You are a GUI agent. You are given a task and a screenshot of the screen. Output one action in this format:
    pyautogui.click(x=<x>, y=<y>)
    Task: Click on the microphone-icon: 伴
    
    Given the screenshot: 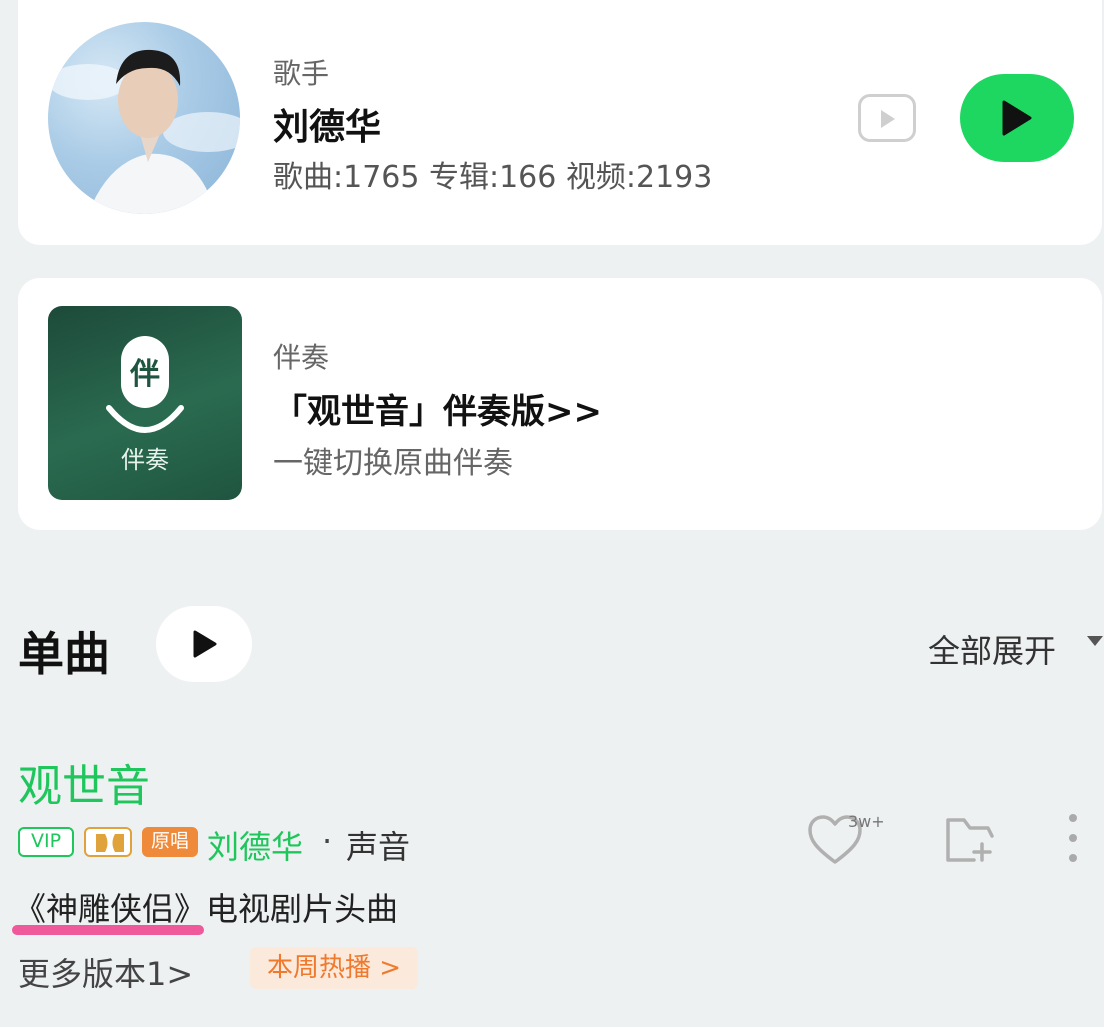 What is the action you would take?
    pyautogui.click(x=145, y=384)
    